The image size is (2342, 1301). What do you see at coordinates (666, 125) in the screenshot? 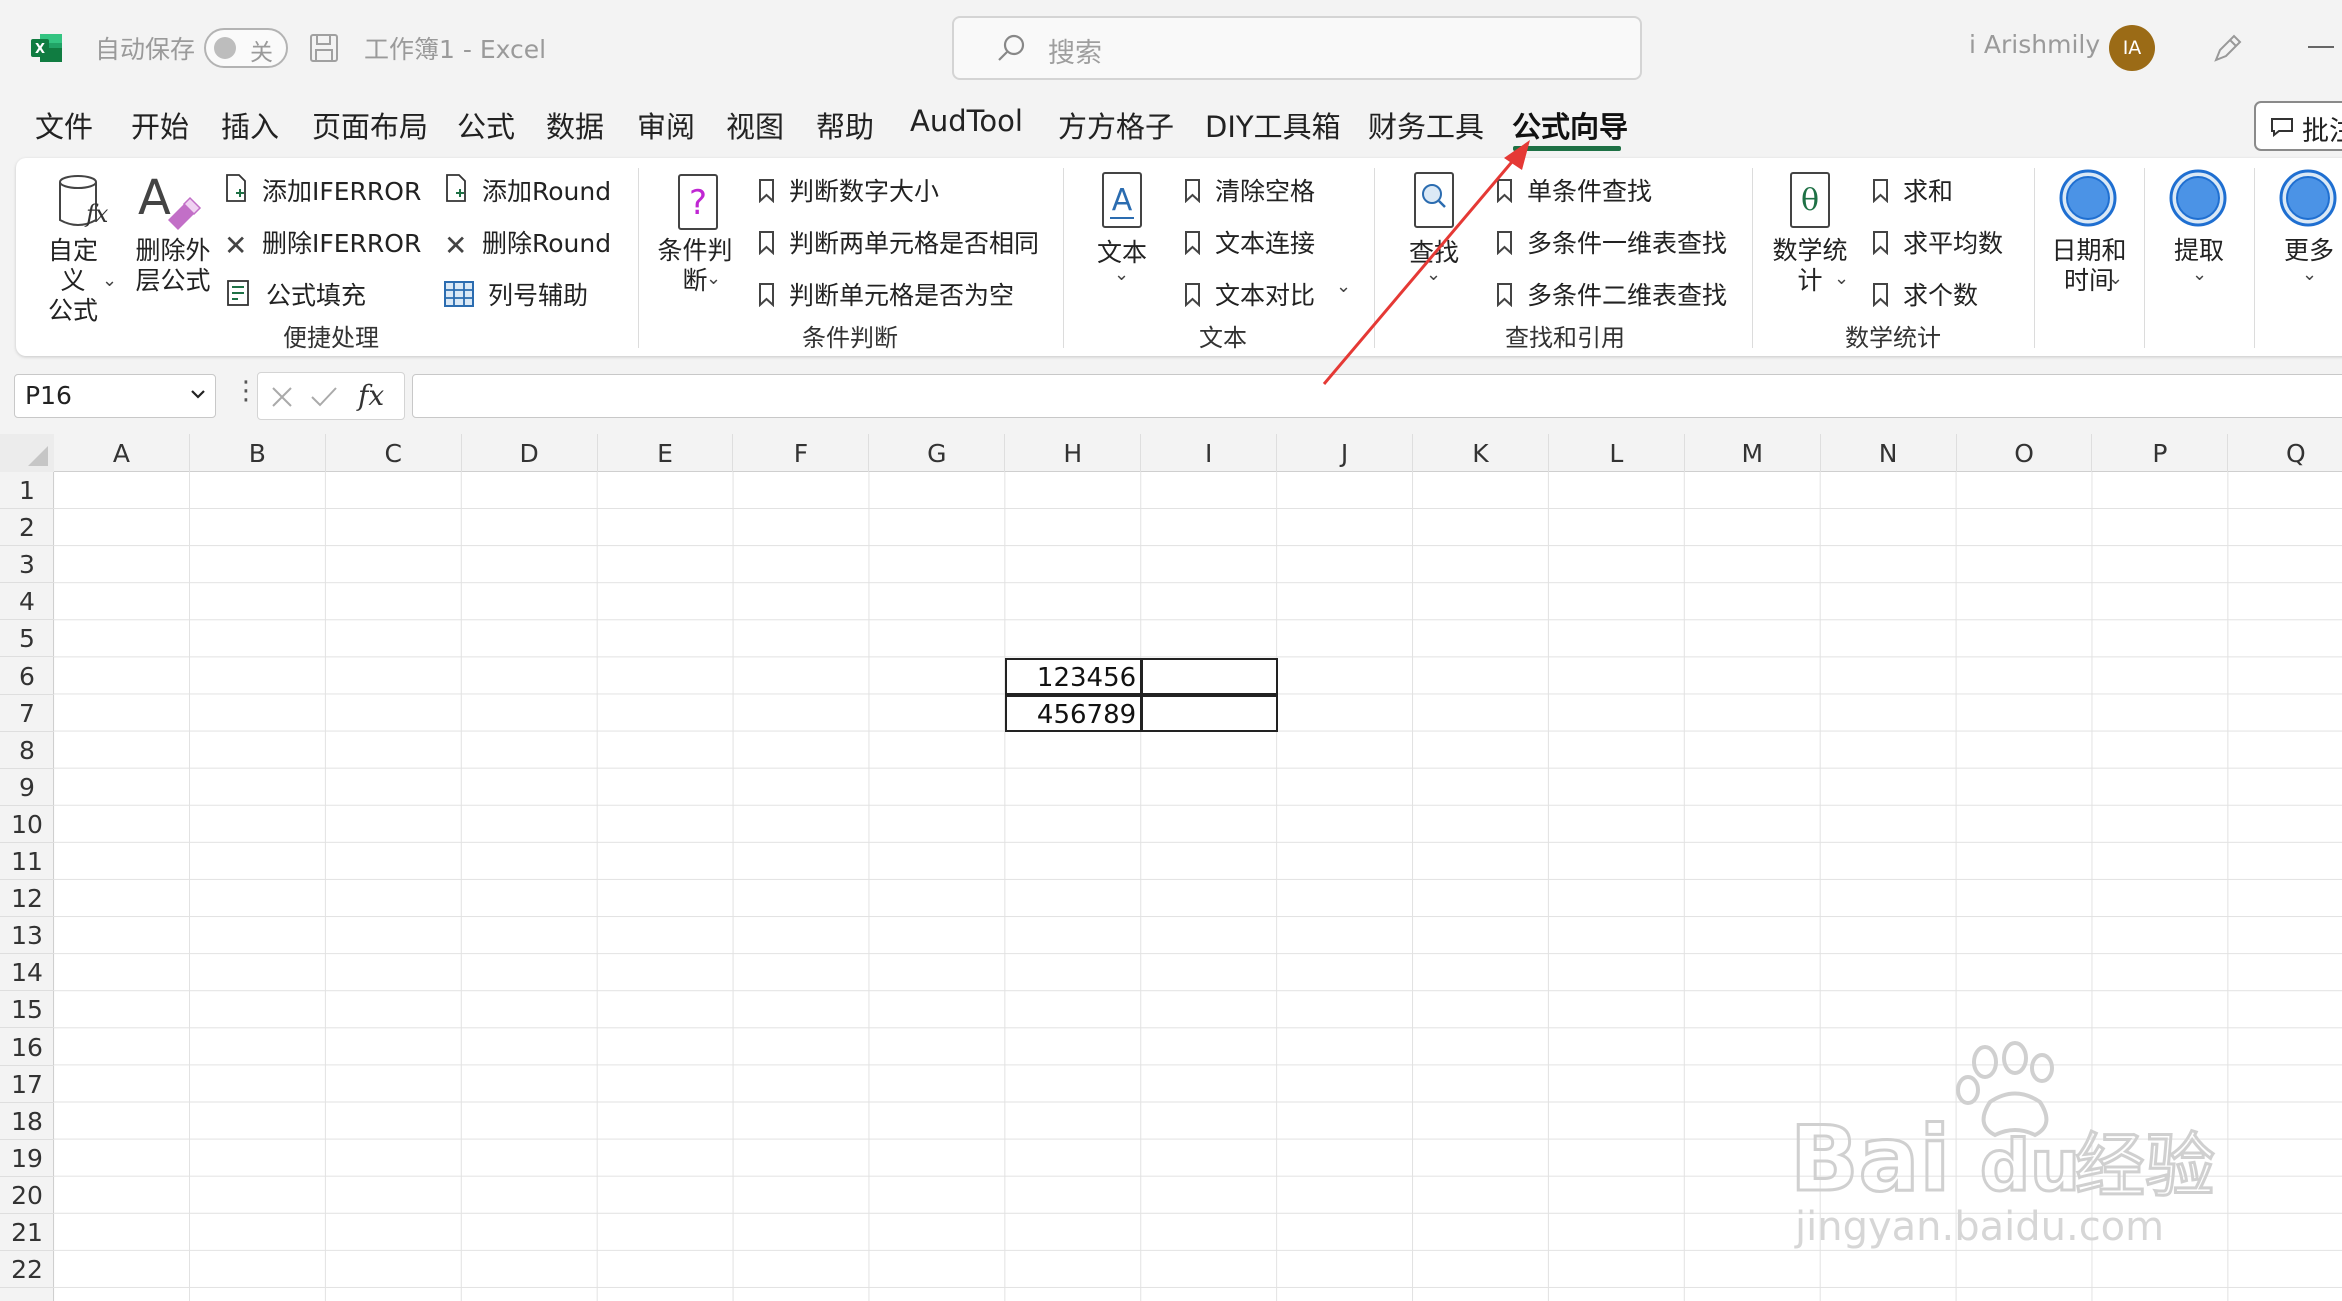
I see `tab-review: 审阅` at bounding box center [666, 125].